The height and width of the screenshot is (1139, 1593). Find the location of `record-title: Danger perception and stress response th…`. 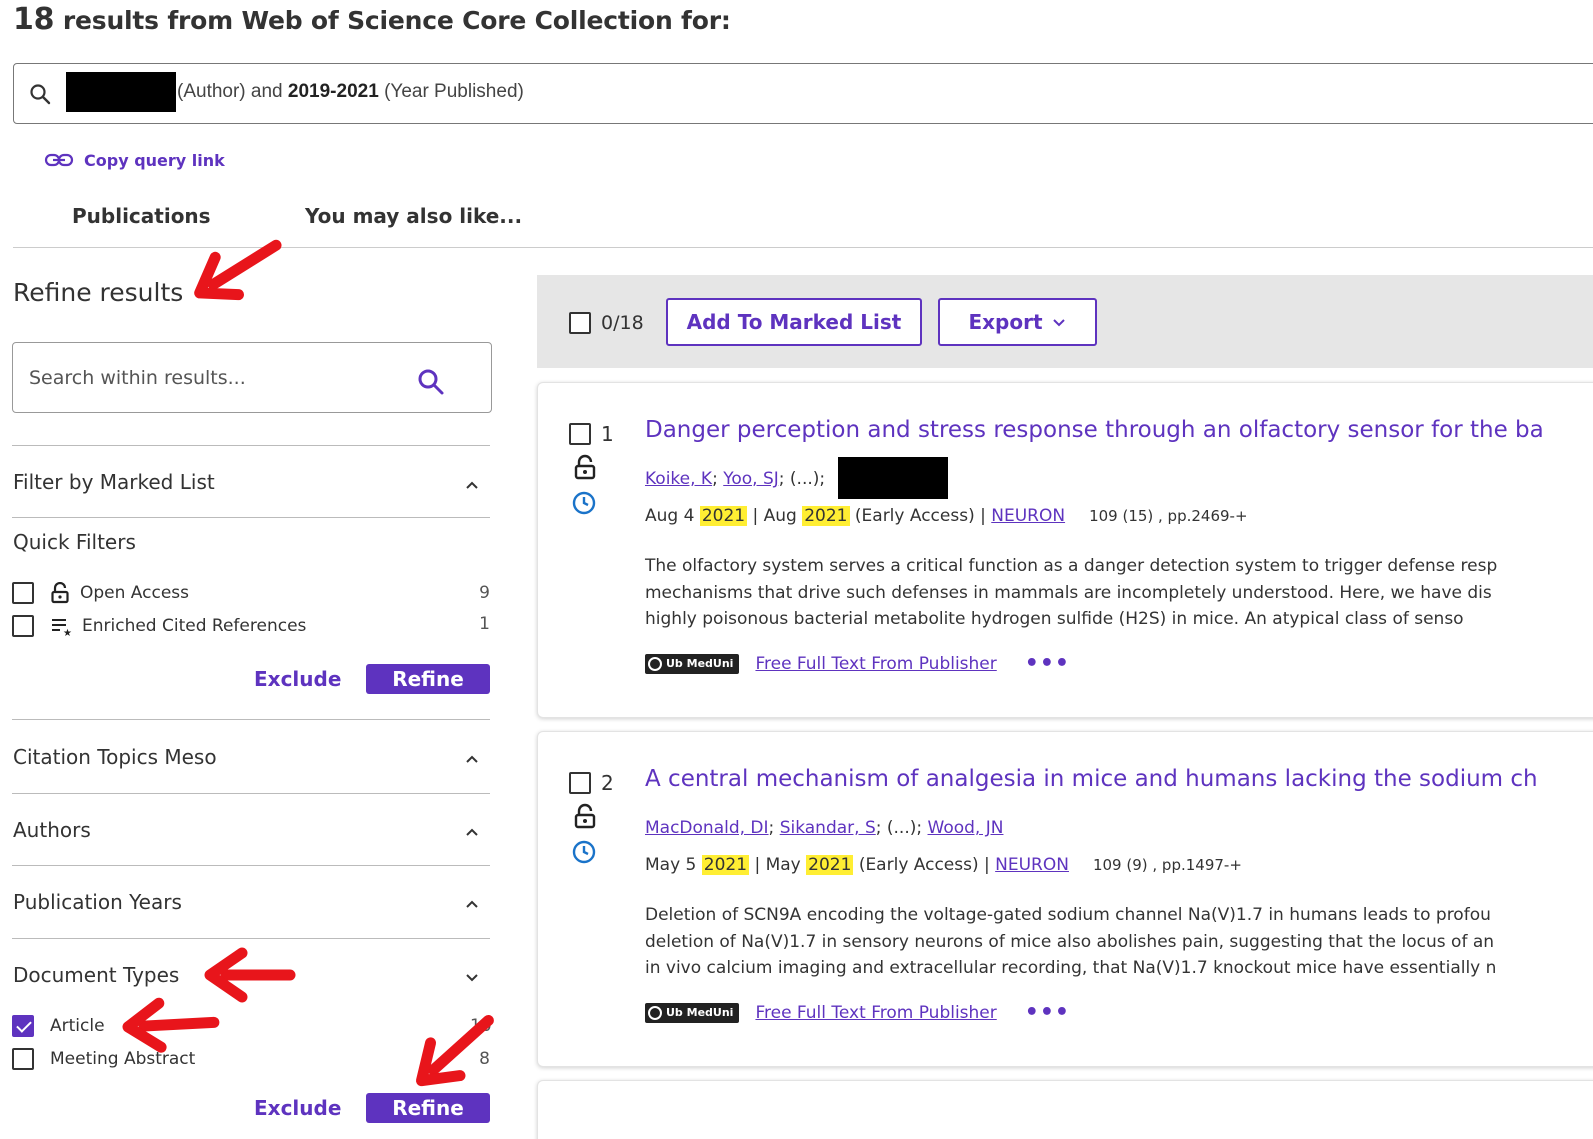

record-title: Danger perception and stress response th… is located at coordinates (1094, 430).